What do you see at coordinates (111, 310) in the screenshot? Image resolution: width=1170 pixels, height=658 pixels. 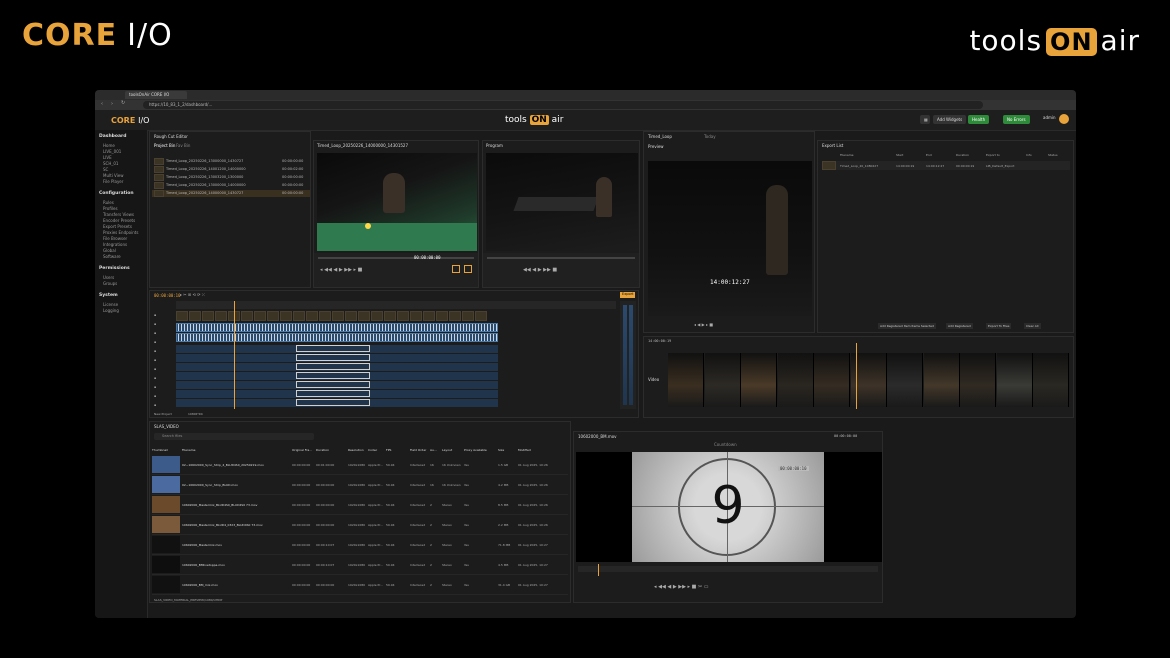 I see `sidebar-item: Logging` at bounding box center [111, 310].